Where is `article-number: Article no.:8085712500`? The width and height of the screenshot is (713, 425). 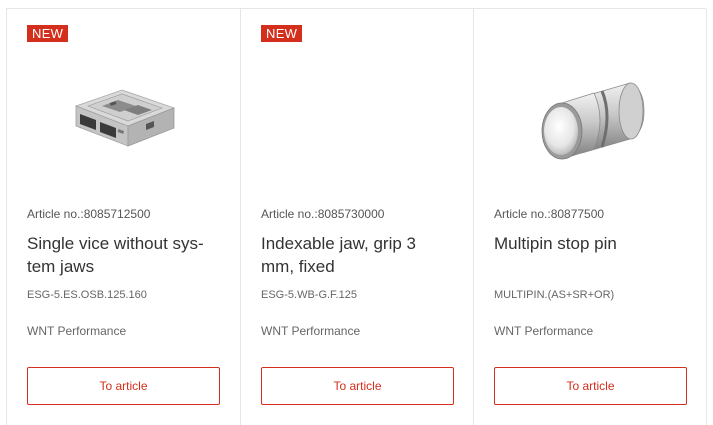
article-number: Article no.:8085712500 is located at coordinates (89, 214).